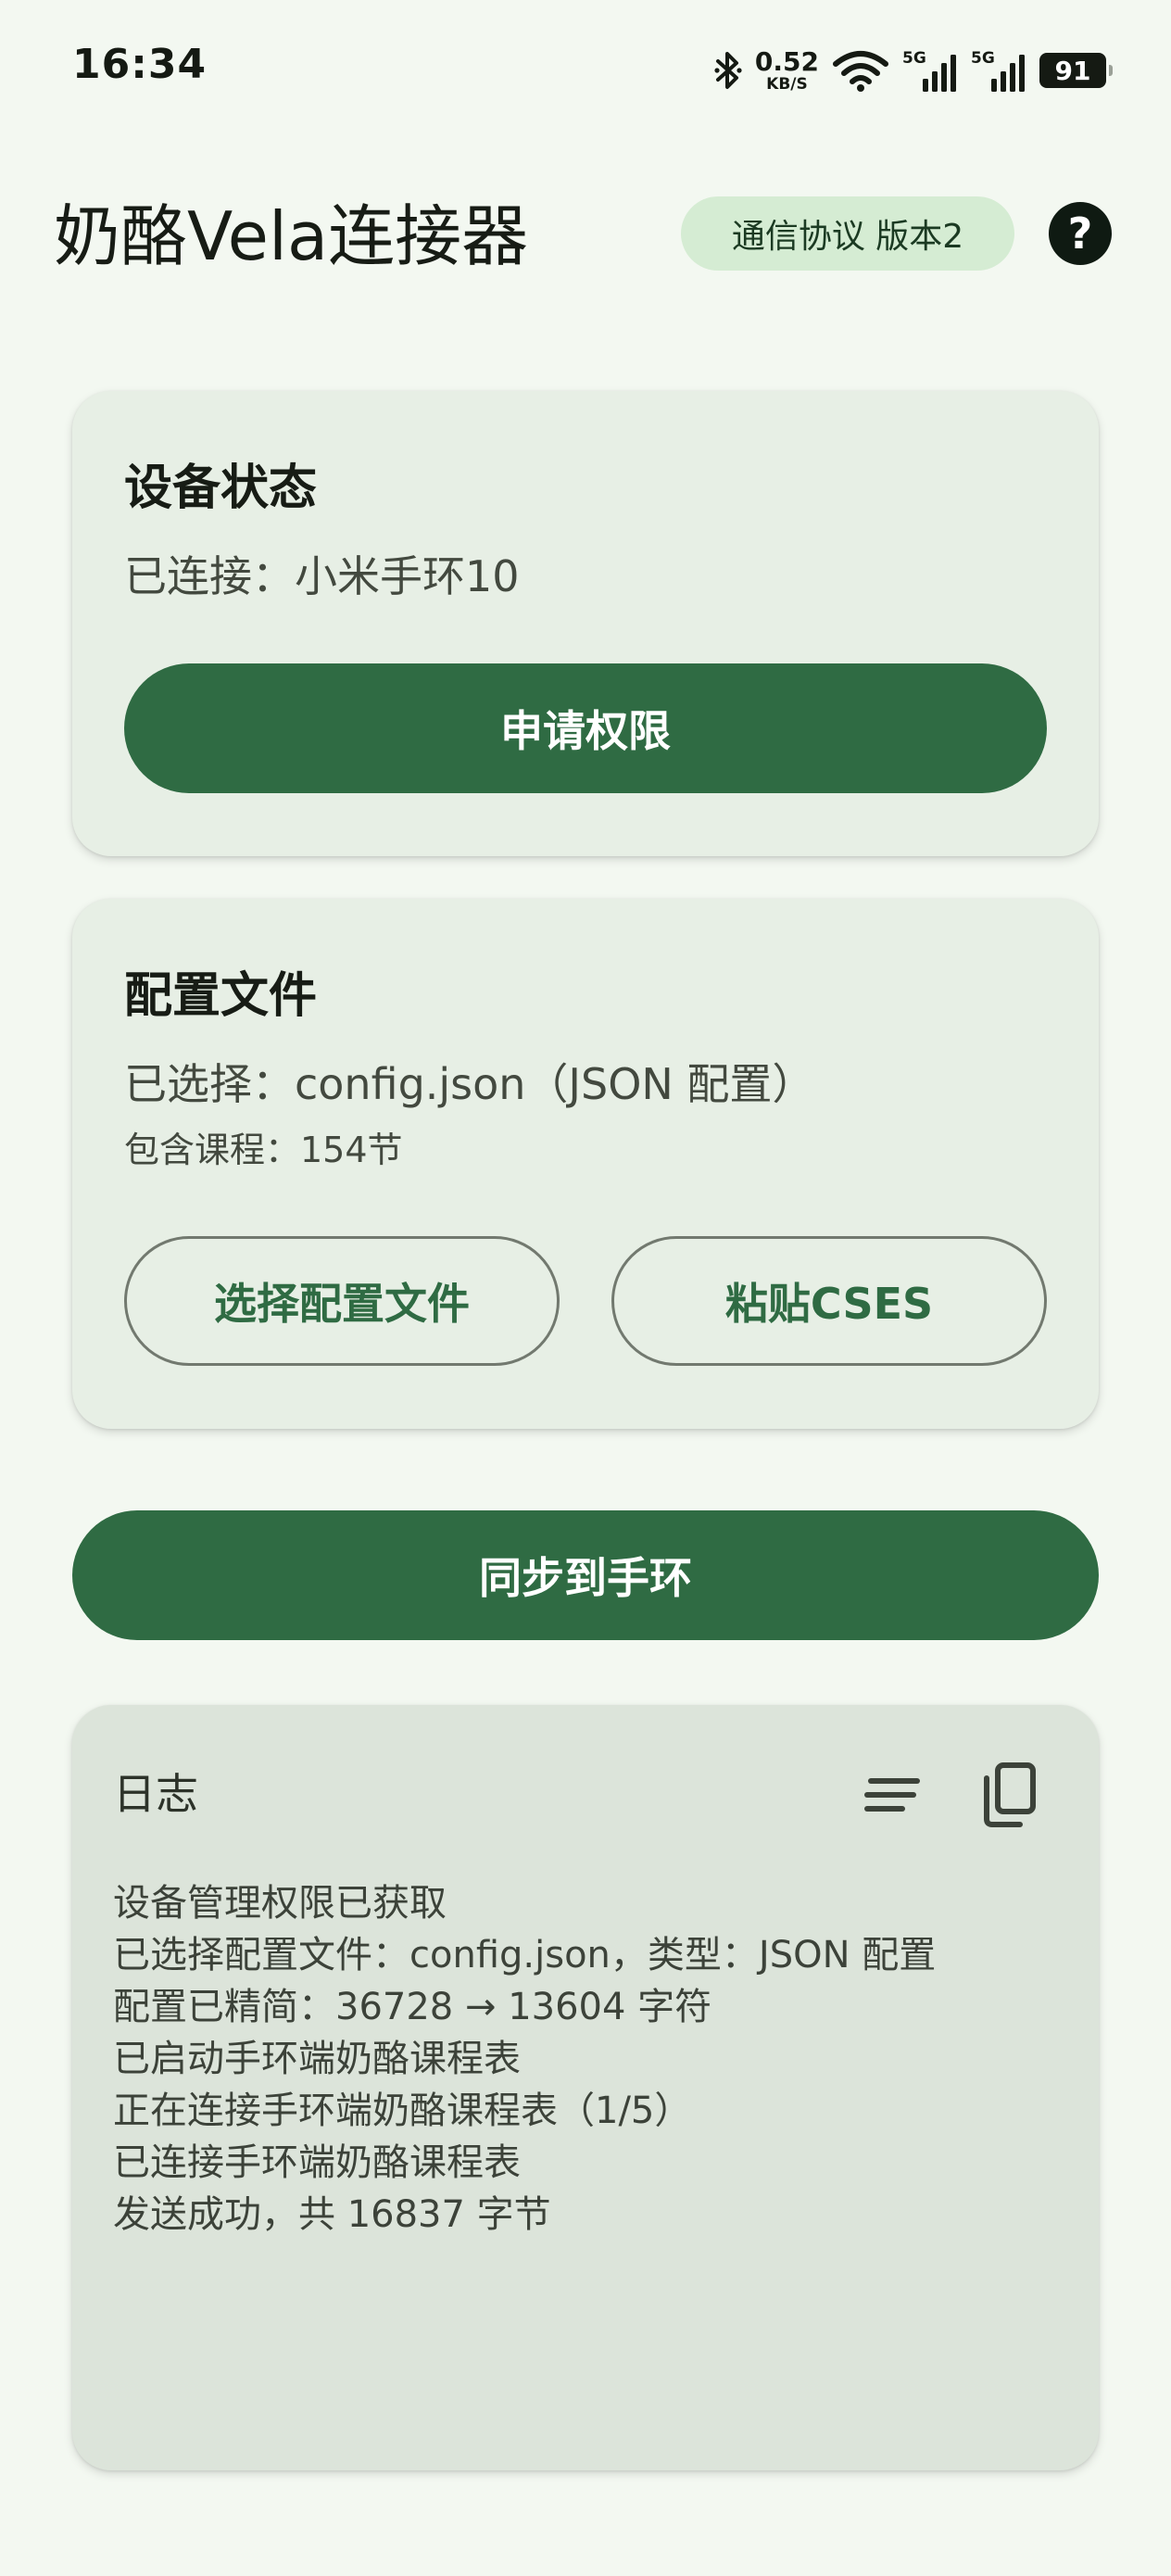 The image size is (1171, 2576). I want to click on network-speed: 0.52 KB/S, so click(787, 69).